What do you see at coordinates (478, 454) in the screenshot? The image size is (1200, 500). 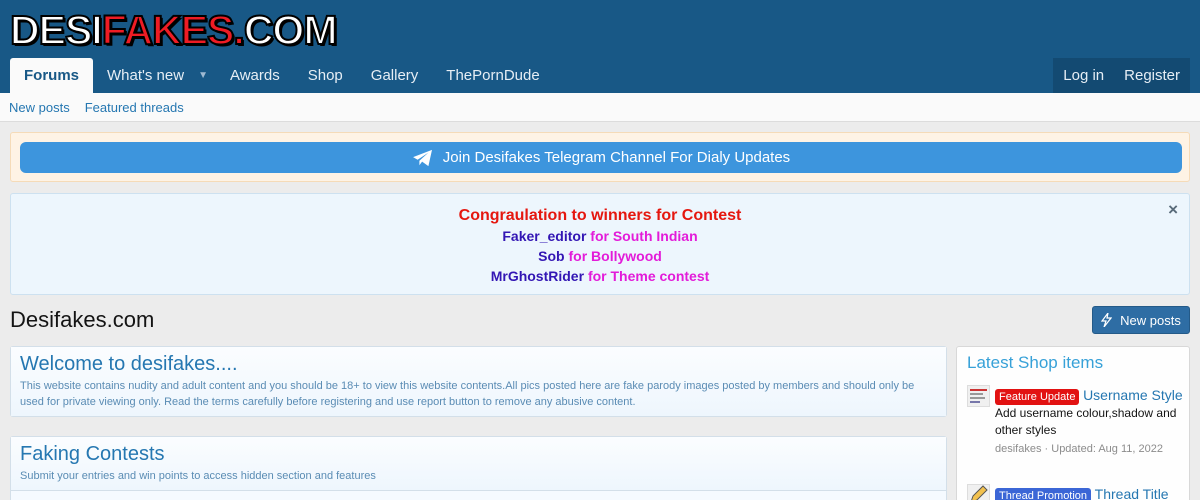 I see `forum-title: Faking Contests` at bounding box center [478, 454].